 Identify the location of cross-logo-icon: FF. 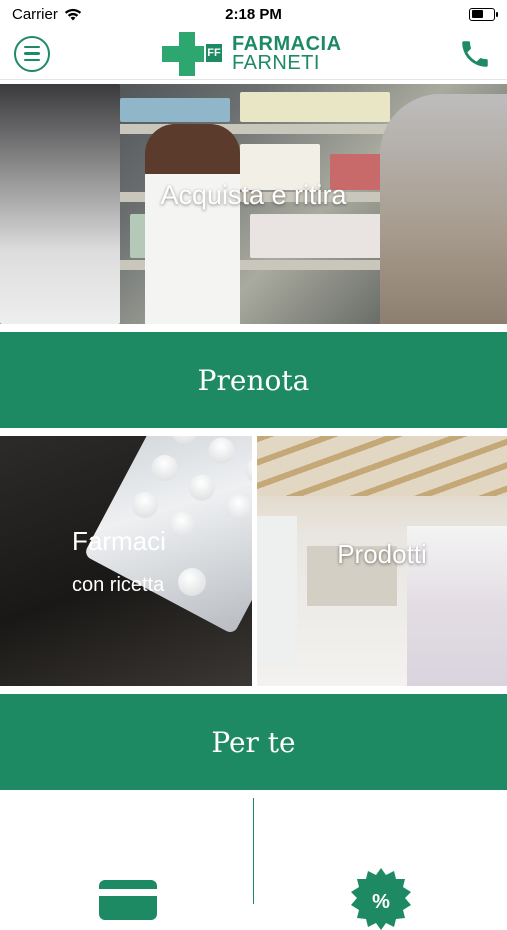
(193, 54).